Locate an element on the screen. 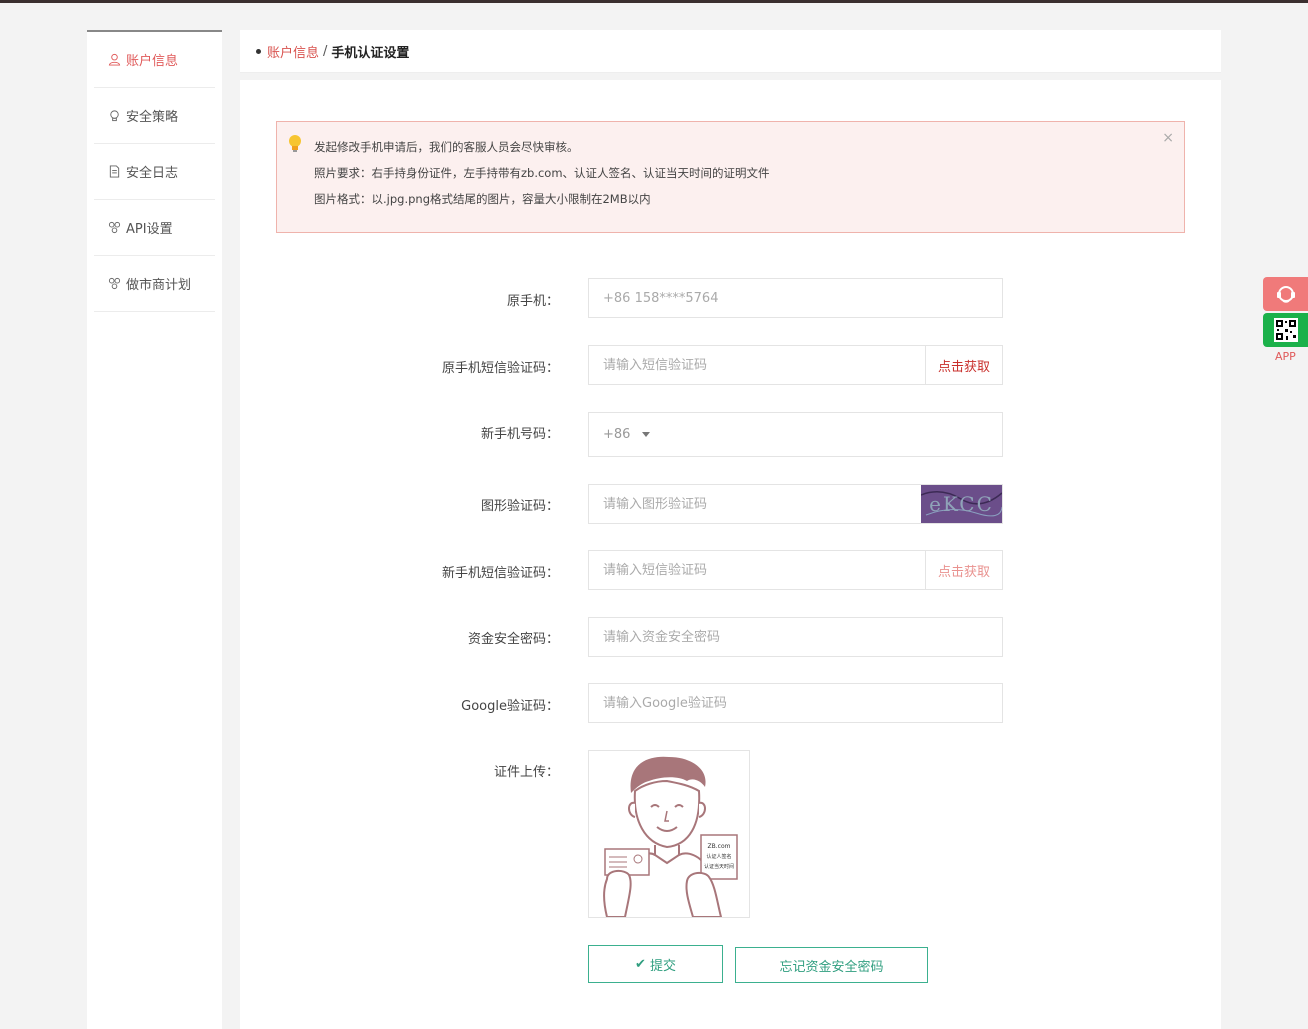 This screenshot has width=1308, height=1029. google-code-input is located at coordinates (795, 703).